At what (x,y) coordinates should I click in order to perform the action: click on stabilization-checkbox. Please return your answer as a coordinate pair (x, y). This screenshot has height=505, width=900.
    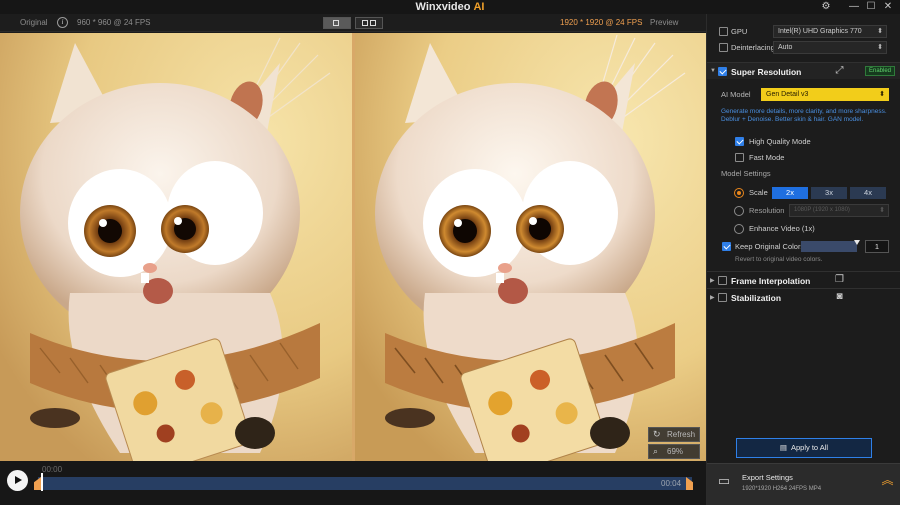
    Looking at the image, I should click on (722, 297).